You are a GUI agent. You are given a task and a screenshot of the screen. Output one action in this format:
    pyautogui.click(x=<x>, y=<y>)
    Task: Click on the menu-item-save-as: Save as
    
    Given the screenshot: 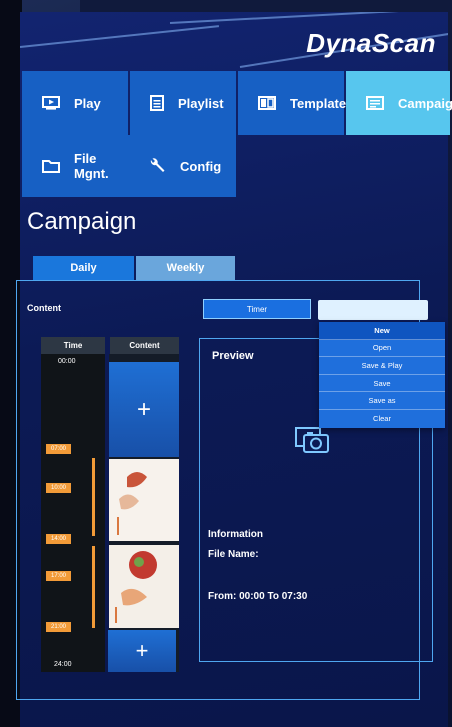 What is the action you would take?
    pyautogui.click(x=382, y=401)
    